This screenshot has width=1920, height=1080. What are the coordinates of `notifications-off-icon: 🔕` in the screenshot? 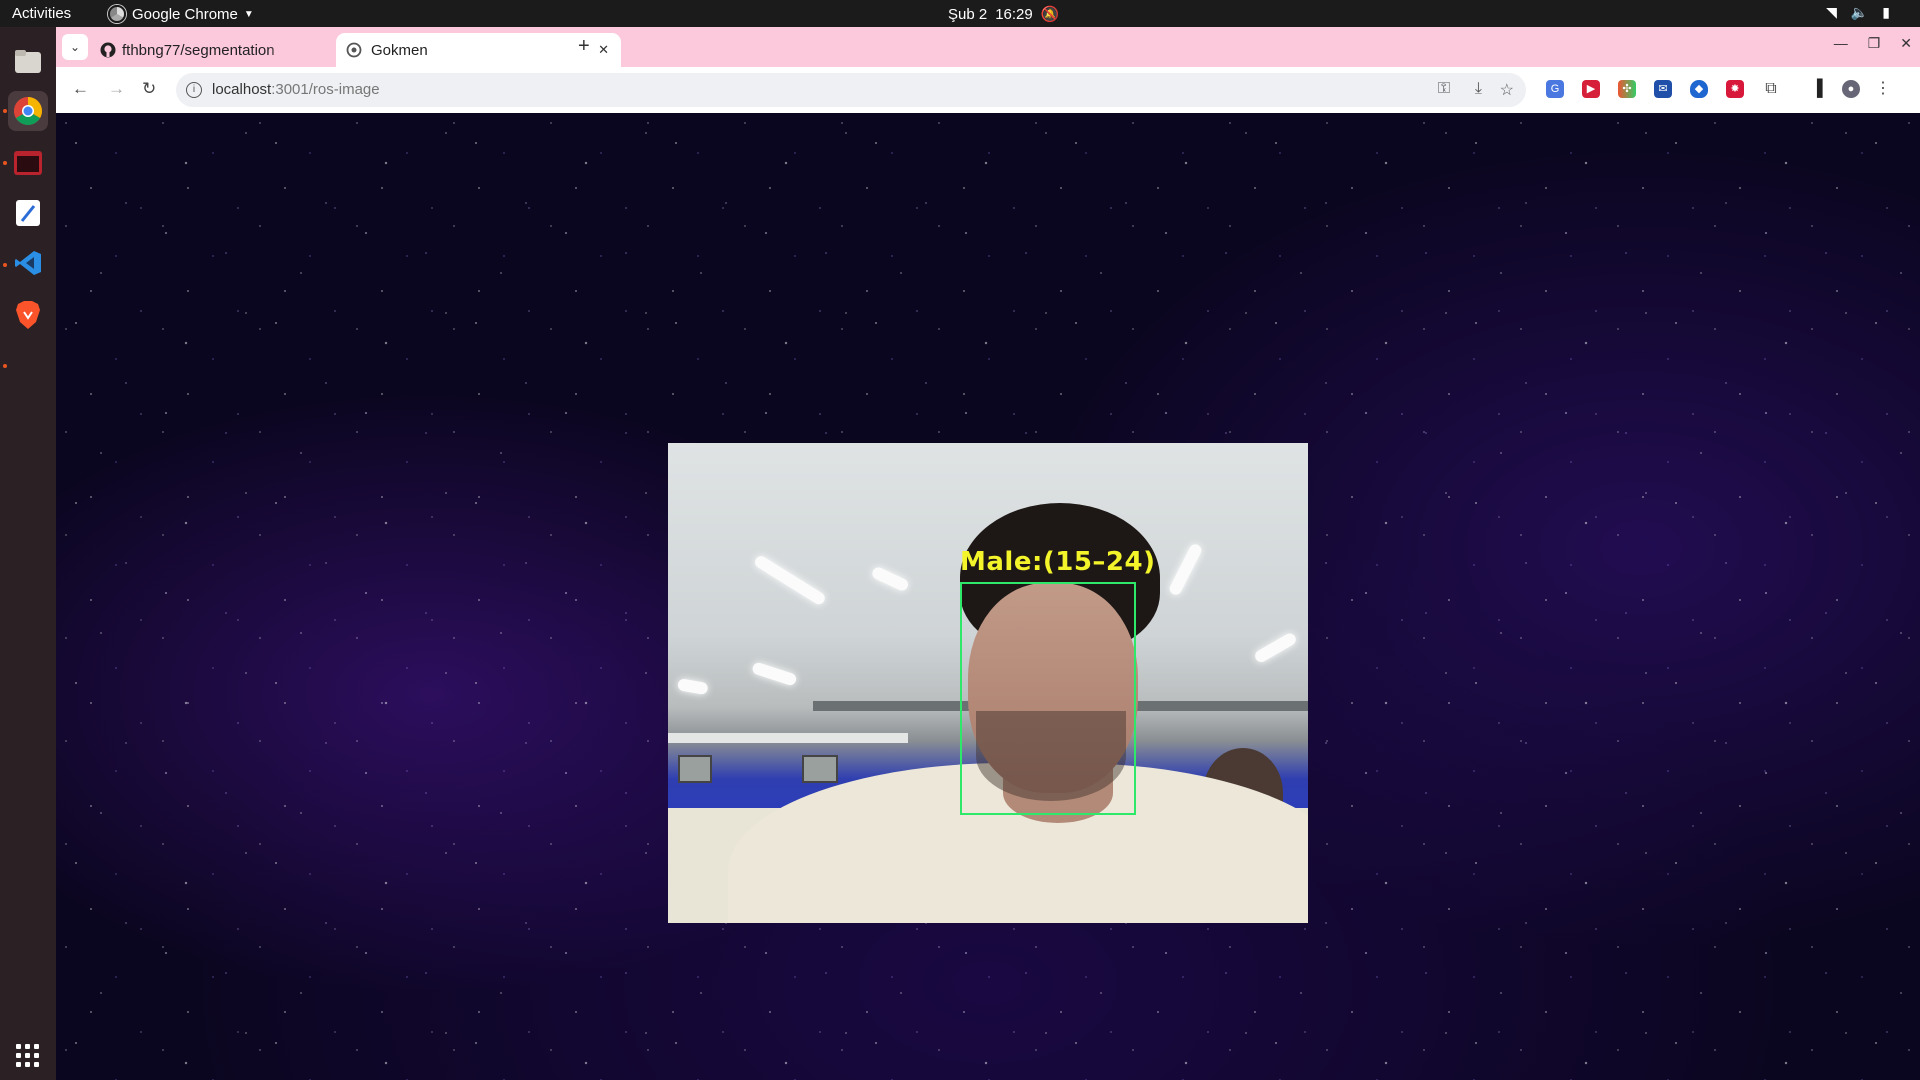 It's located at (1050, 14).